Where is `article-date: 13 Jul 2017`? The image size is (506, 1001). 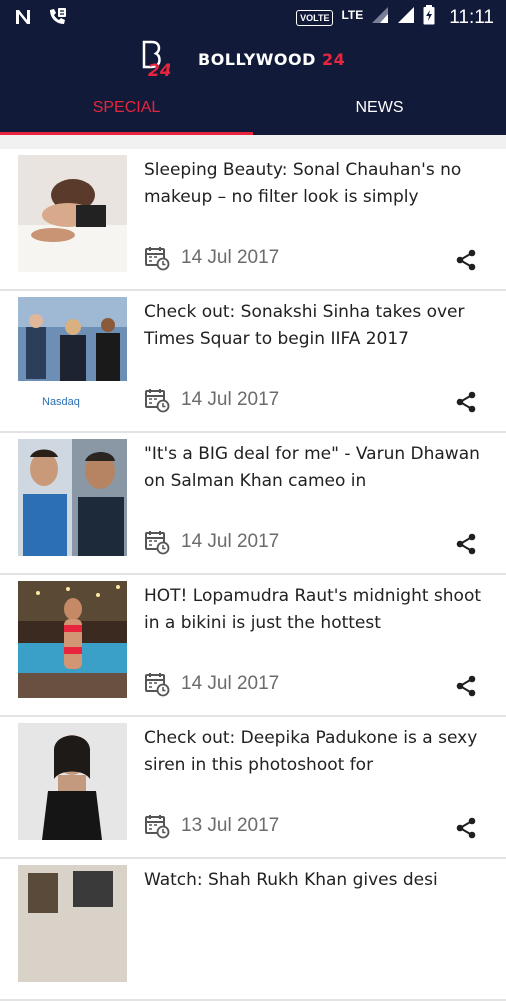
article-date: 13 Jul 2017 is located at coordinates (230, 825).